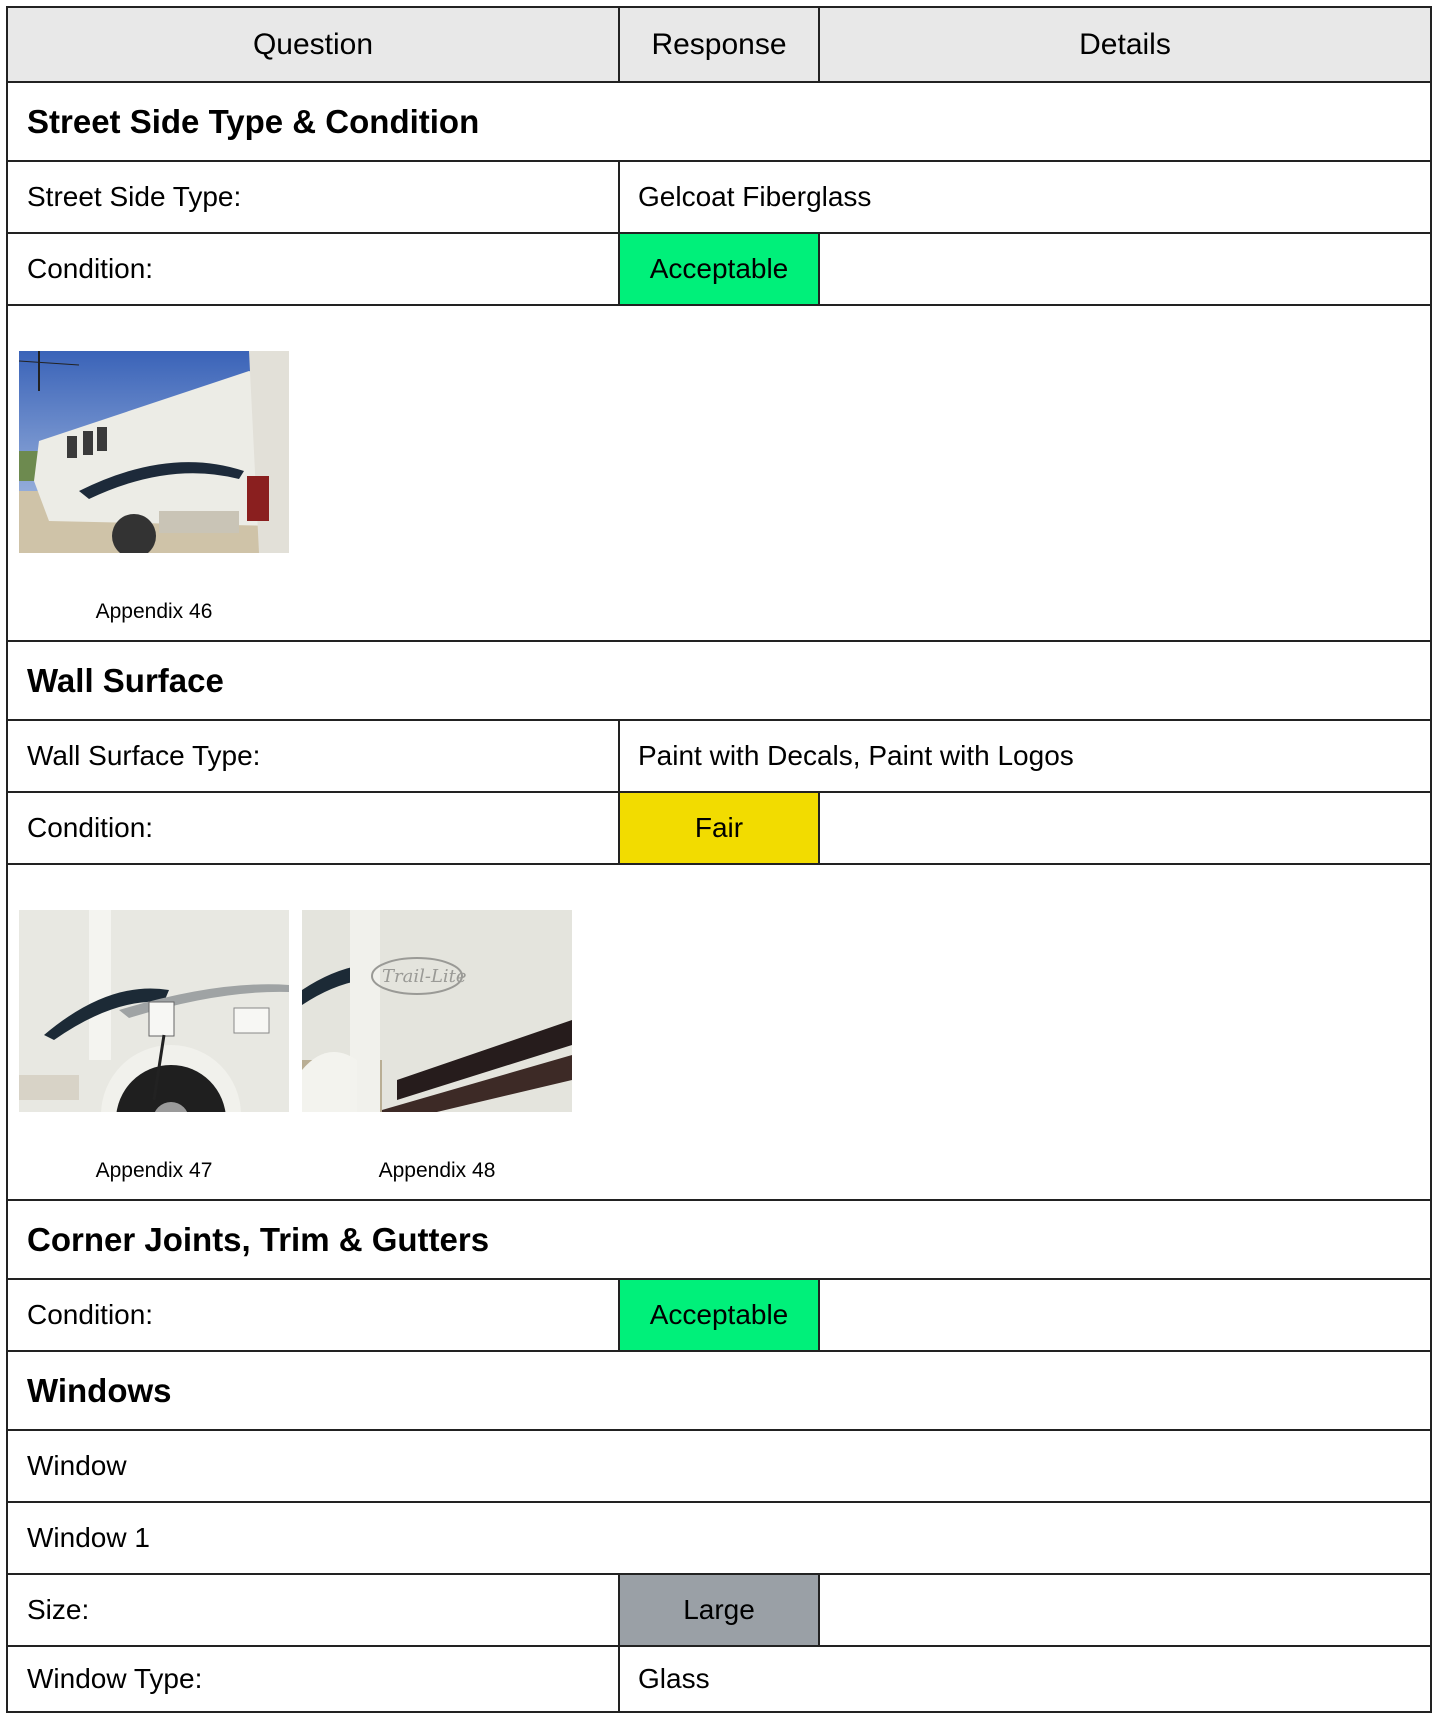  What do you see at coordinates (719, 1391) in the screenshot?
I see `section-title: Windows` at bounding box center [719, 1391].